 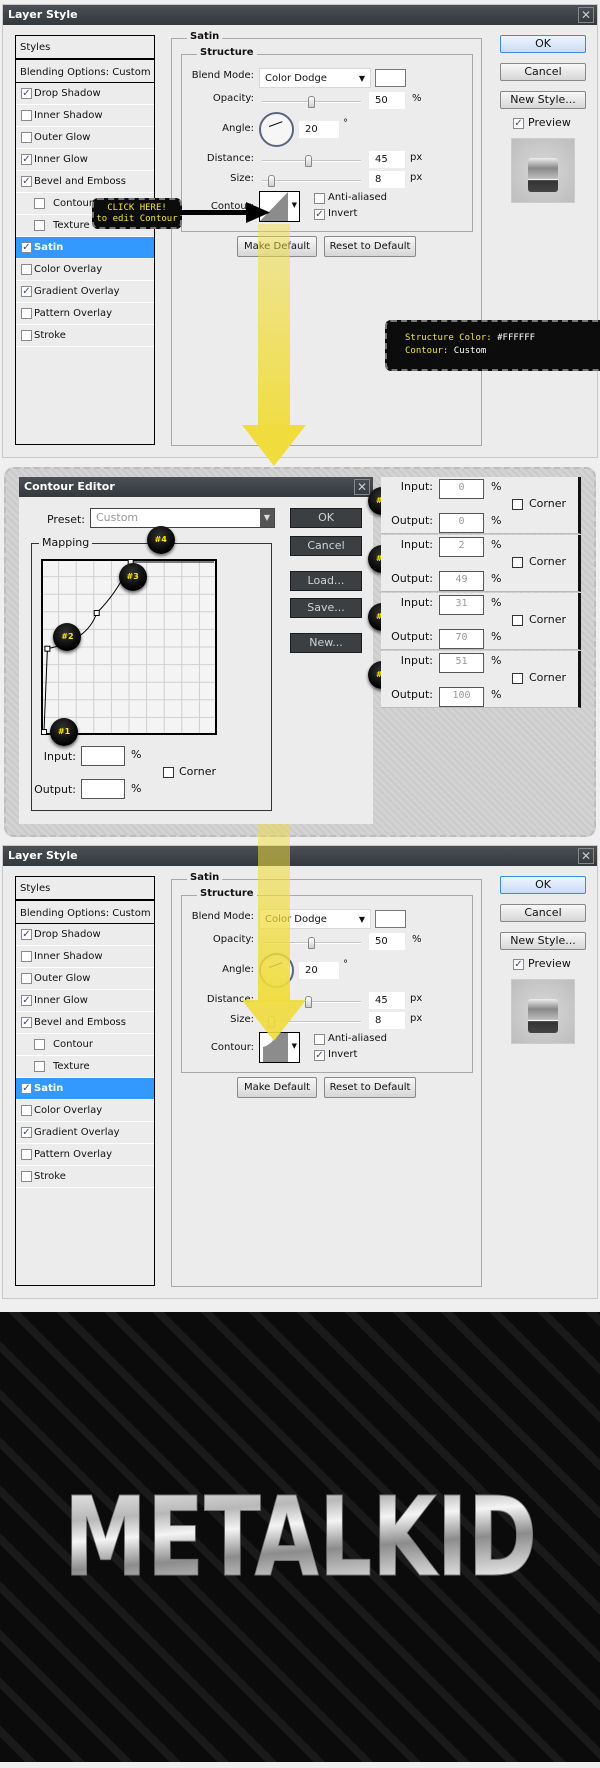 I want to click on contour-picker: ▼, so click(x=279, y=1047).